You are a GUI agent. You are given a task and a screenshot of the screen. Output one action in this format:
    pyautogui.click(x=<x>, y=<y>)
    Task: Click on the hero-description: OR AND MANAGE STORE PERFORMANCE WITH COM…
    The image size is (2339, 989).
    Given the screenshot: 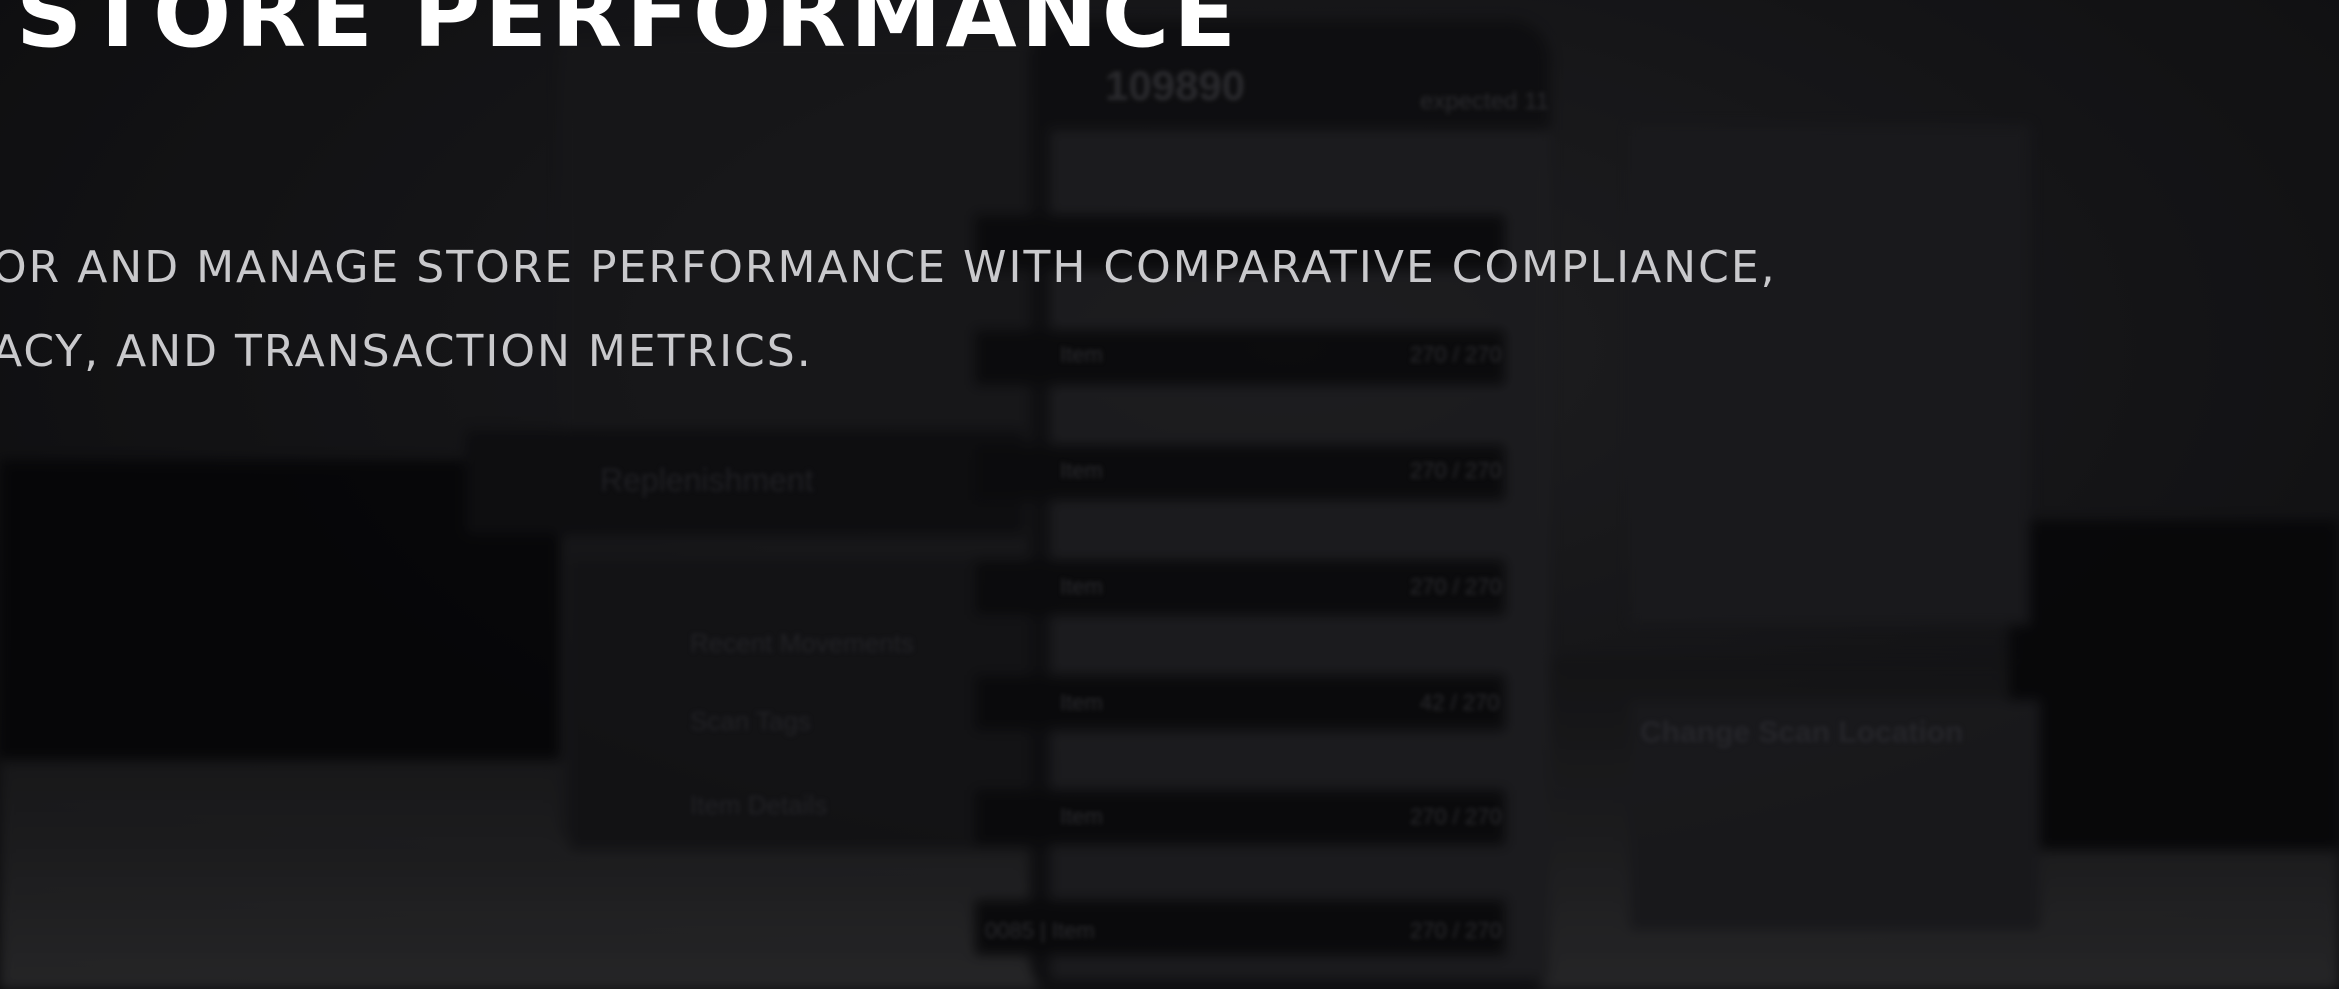 What is the action you would take?
    pyautogui.click(x=888, y=310)
    